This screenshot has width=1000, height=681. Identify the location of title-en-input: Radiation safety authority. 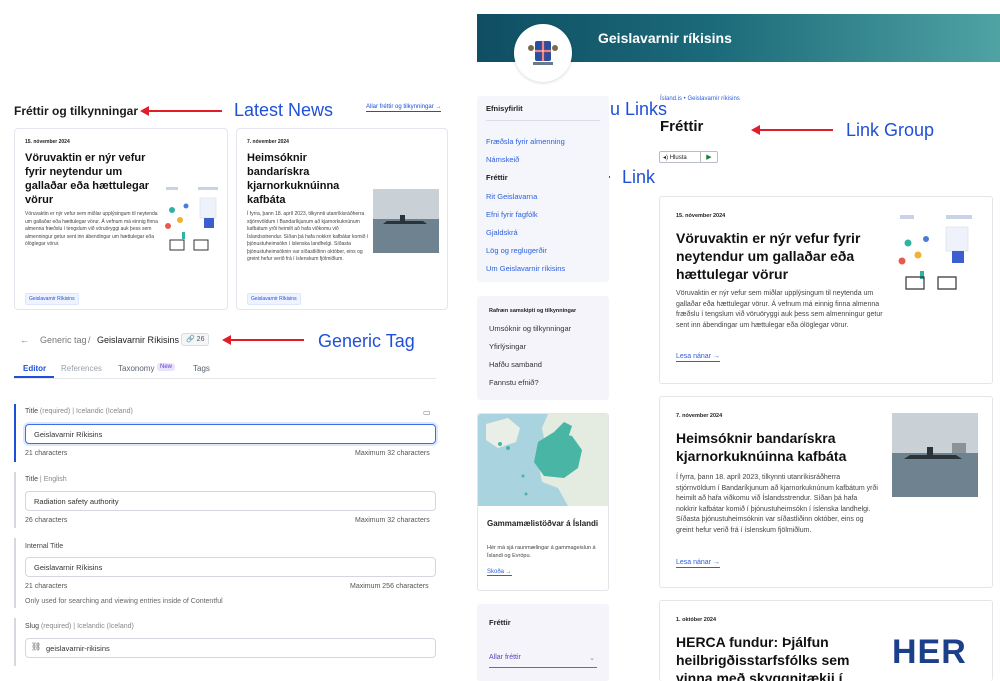
(230, 501).